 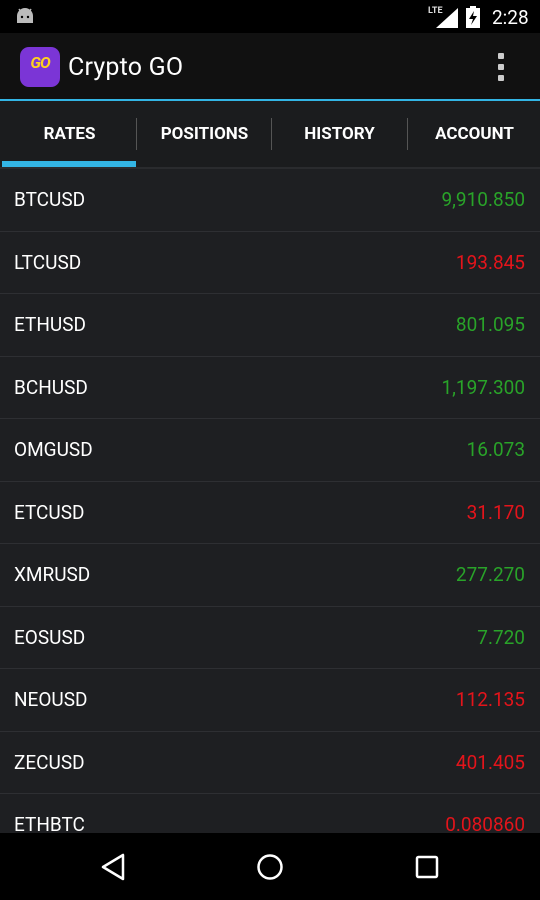 What do you see at coordinates (50, 637) in the screenshot?
I see `rate-symbol: EOSUSD` at bounding box center [50, 637].